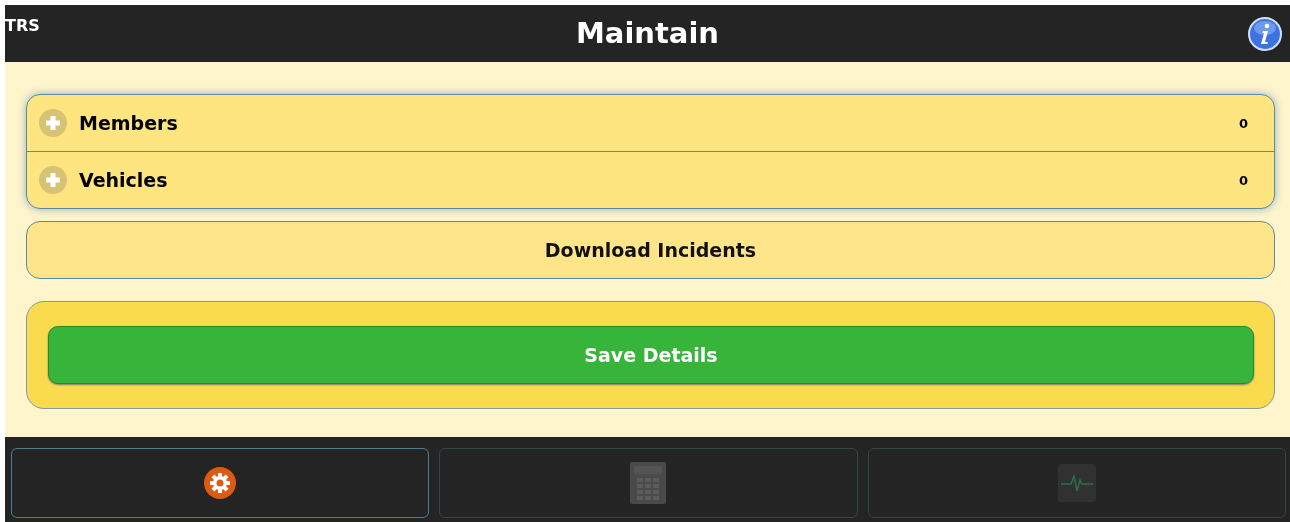 The image size is (1290, 522). Describe the element at coordinates (650, 179) in the screenshot. I see `accordion-header: Vehicles 0` at that location.